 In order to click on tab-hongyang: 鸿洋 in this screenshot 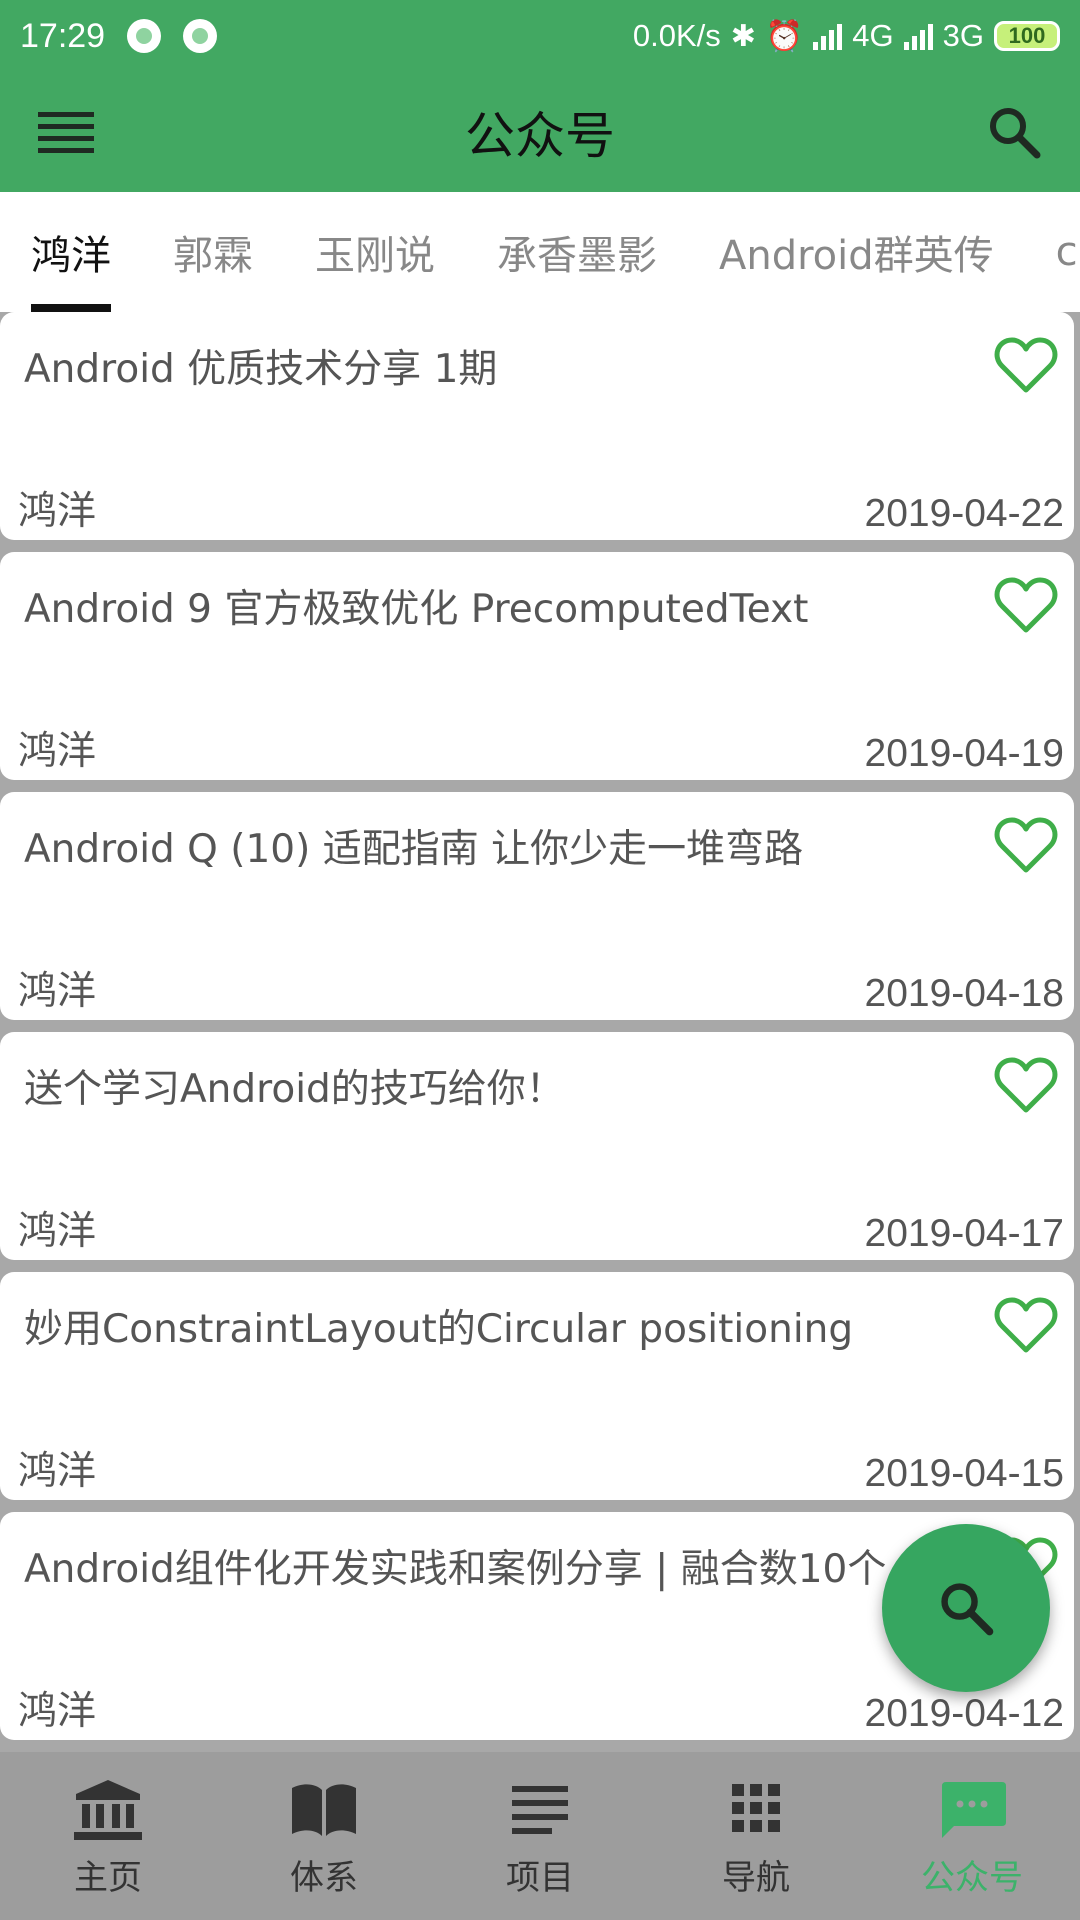, I will do `click(71, 252)`.